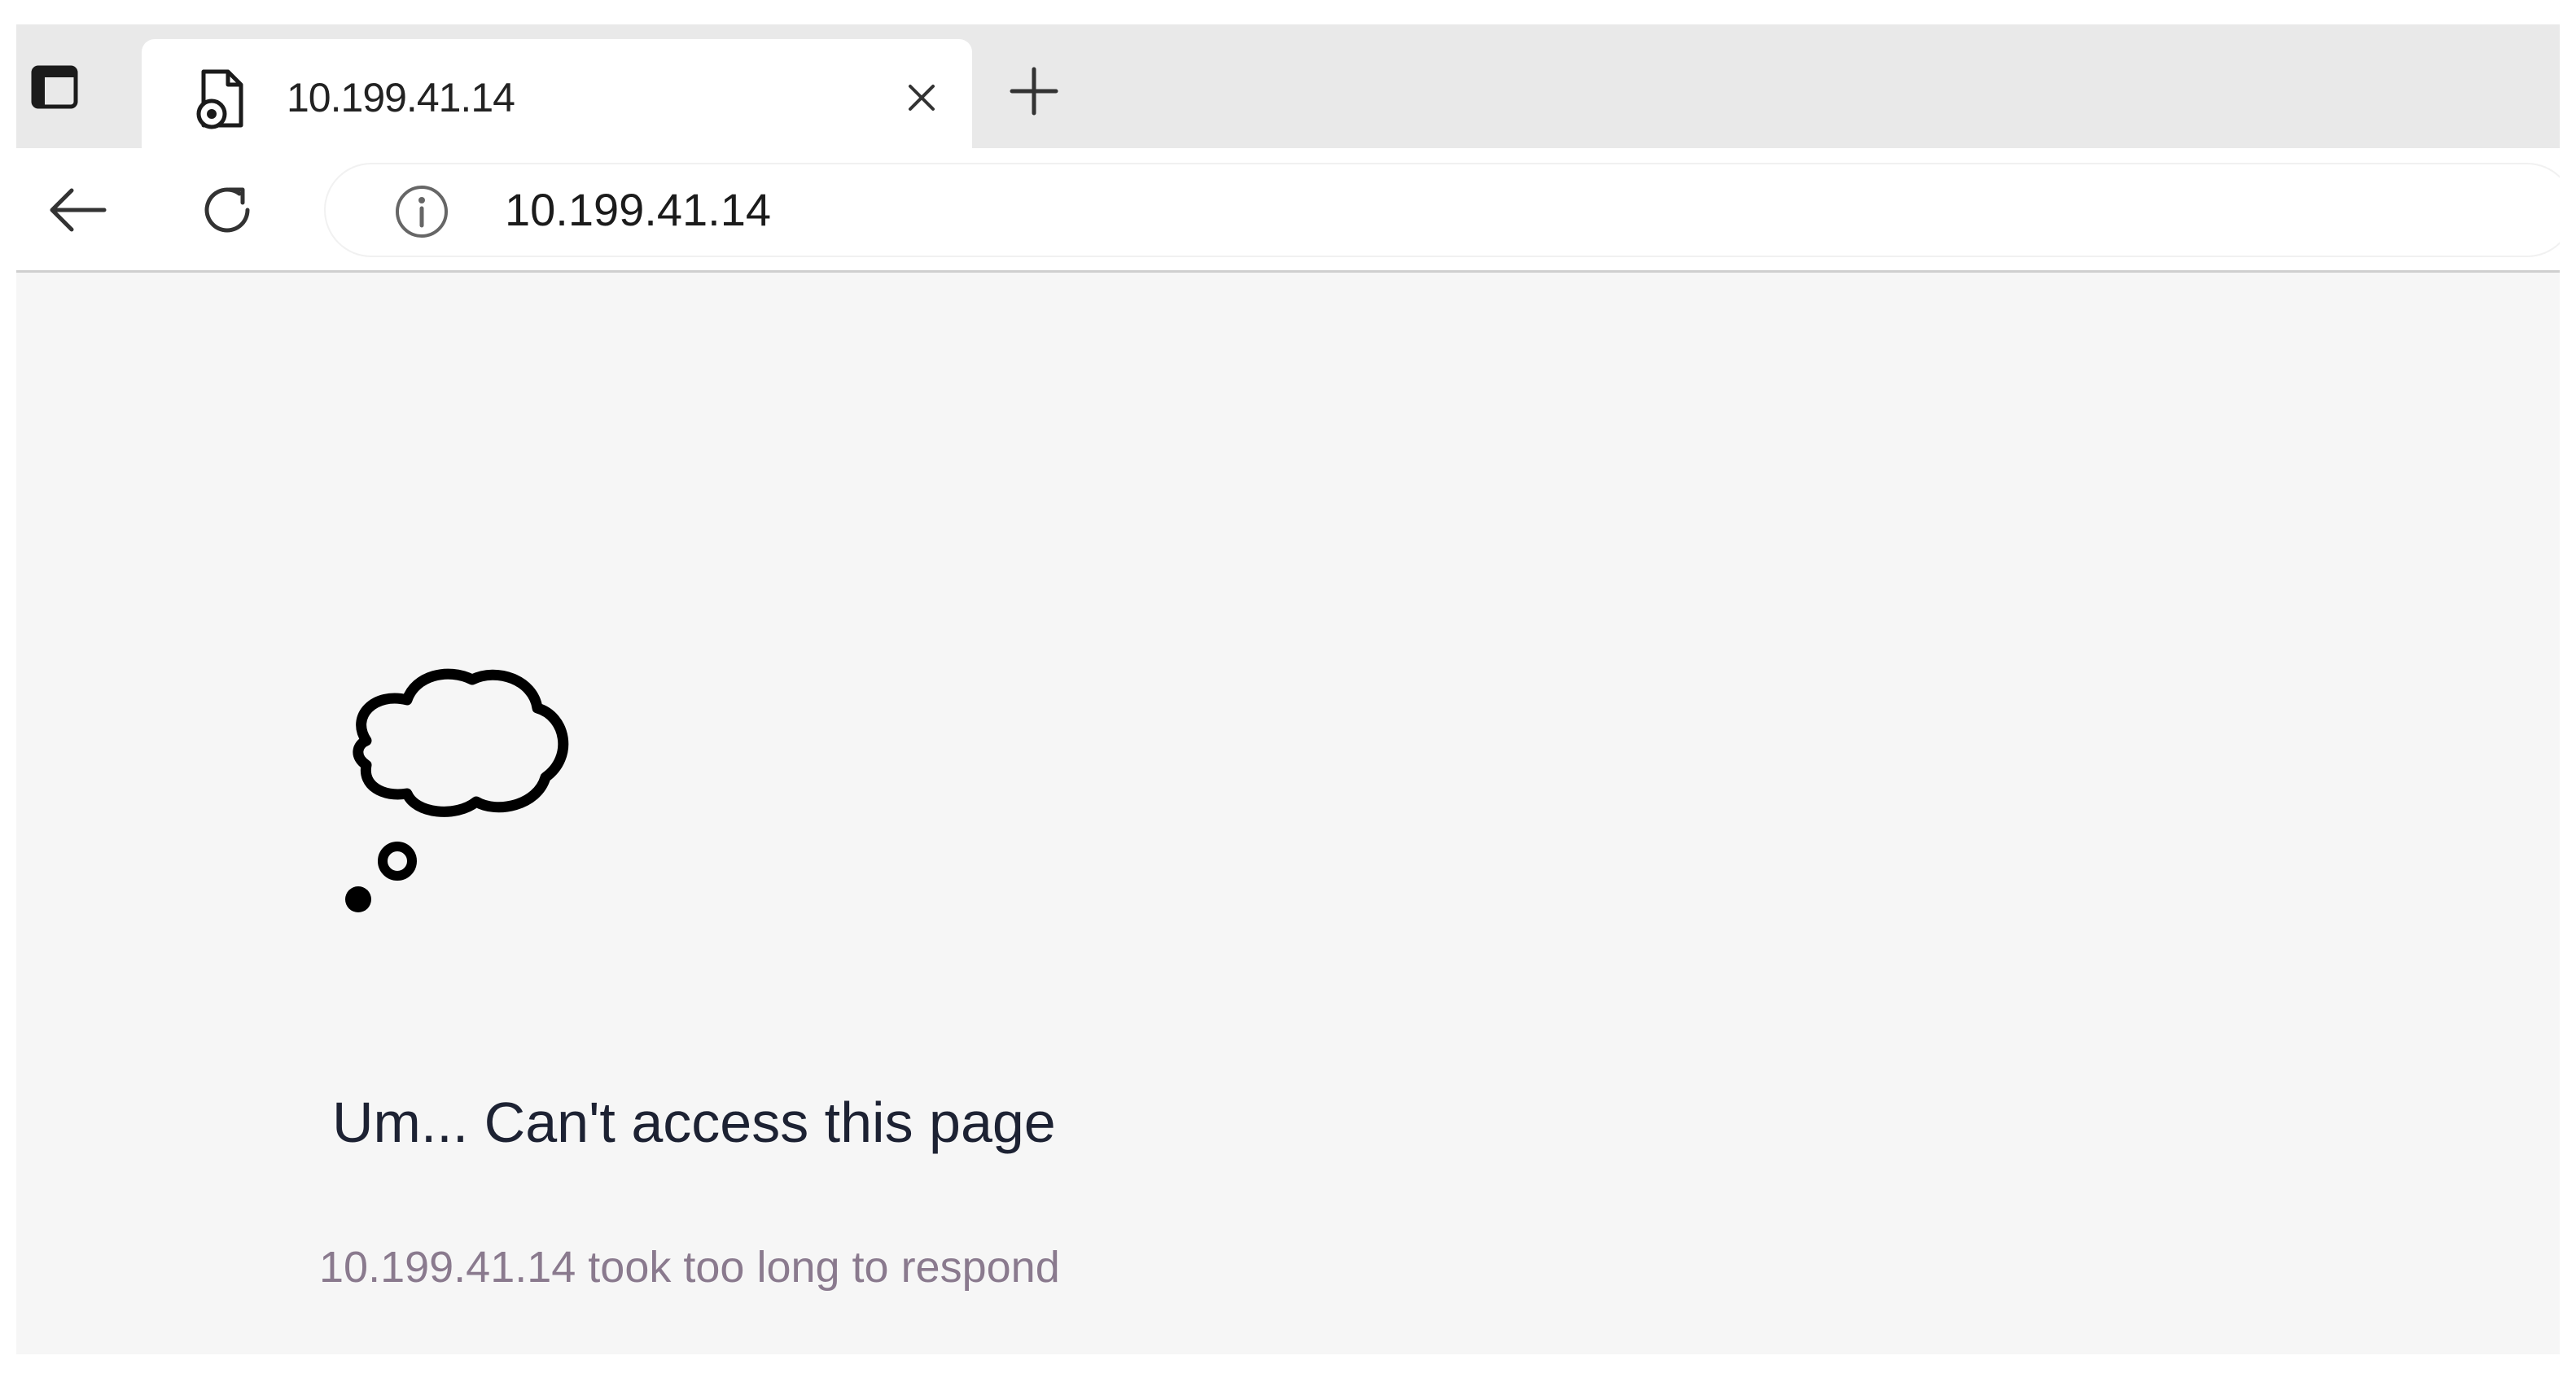 The width and height of the screenshot is (2576, 1382). I want to click on close-icon, so click(922, 98).